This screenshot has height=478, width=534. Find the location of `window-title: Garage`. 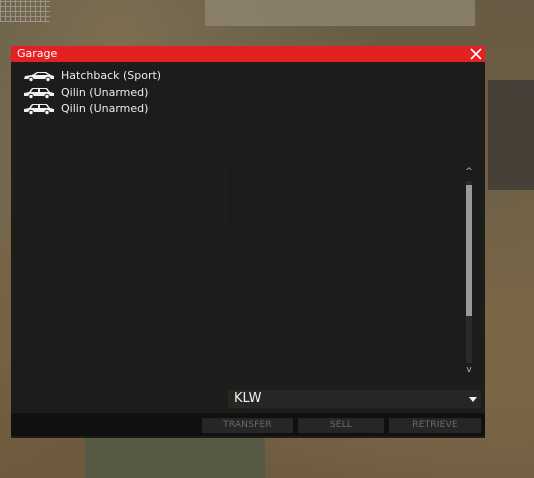

window-title: Garage is located at coordinates (37, 53).